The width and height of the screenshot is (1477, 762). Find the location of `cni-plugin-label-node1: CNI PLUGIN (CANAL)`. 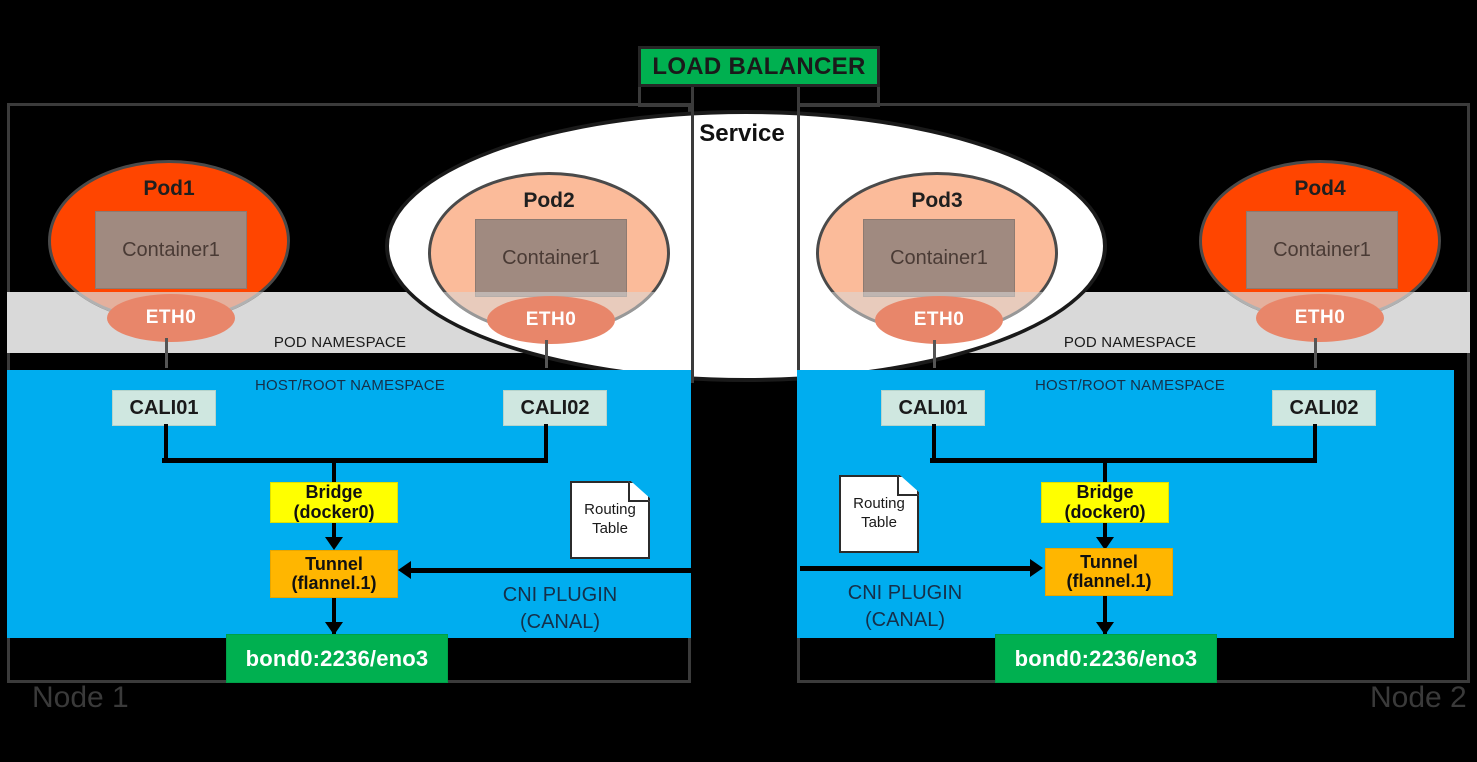

cni-plugin-label-node1: CNI PLUGIN (CANAL) is located at coordinates (560, 609).